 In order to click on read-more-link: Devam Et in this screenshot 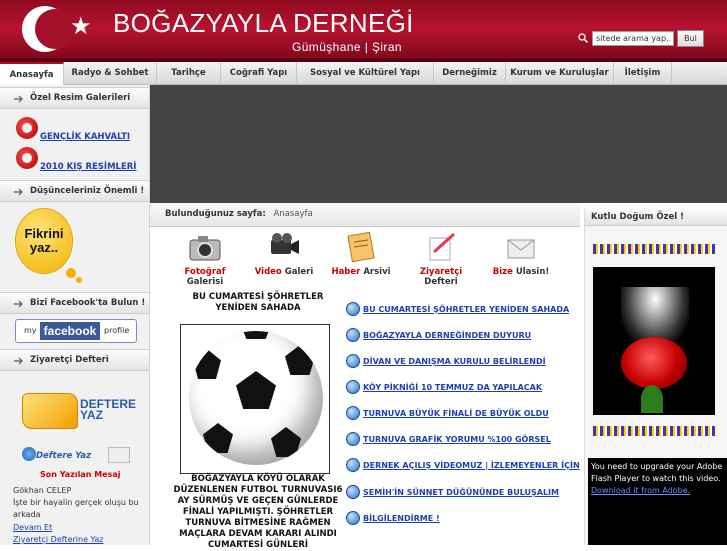, I will do `click(32, 527)`.